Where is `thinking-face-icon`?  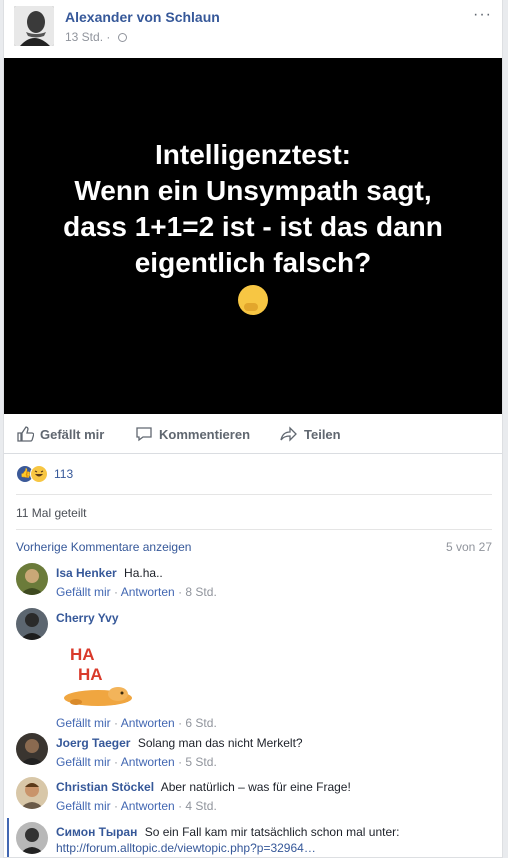
thinking-face-icon is located at coordinates (253, 300).